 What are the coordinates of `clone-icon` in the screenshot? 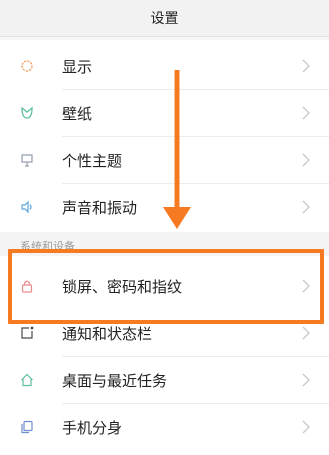 It's located at (27, 427).